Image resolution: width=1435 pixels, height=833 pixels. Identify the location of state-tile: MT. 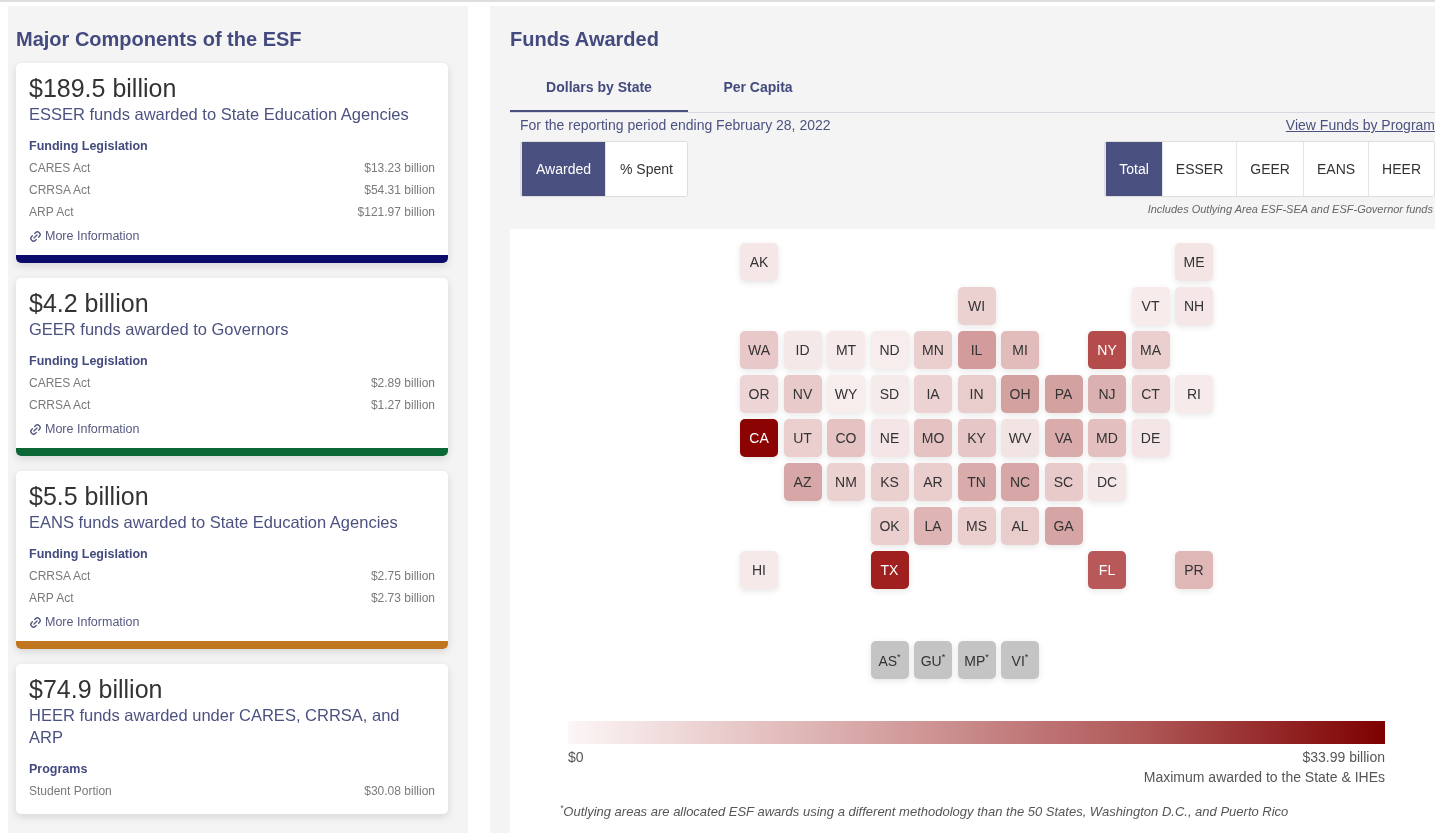
(846, 350).